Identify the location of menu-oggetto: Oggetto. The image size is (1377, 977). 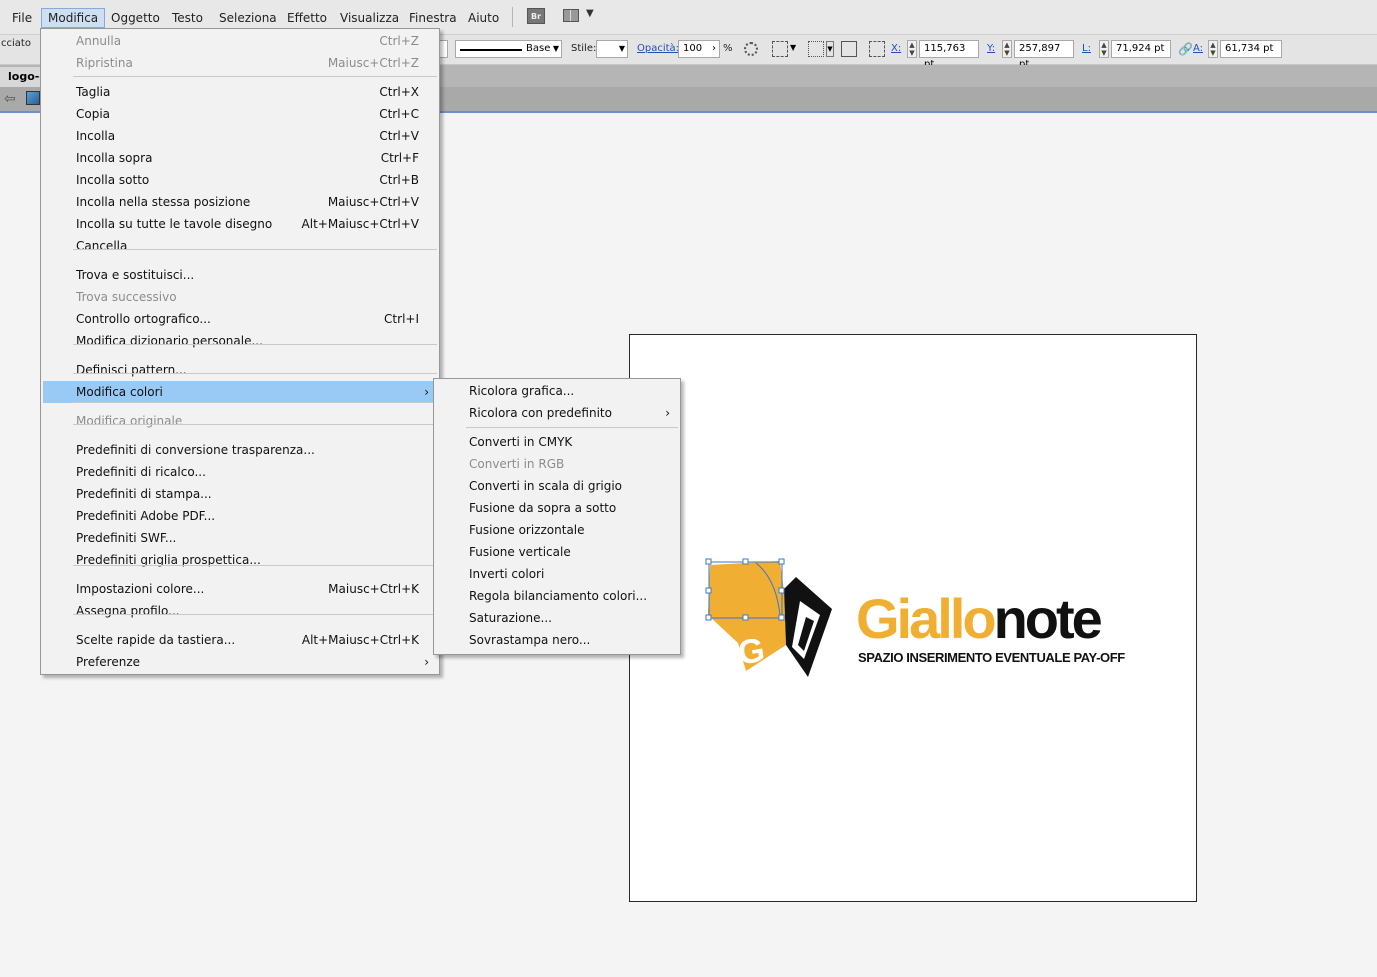
(135, 18).